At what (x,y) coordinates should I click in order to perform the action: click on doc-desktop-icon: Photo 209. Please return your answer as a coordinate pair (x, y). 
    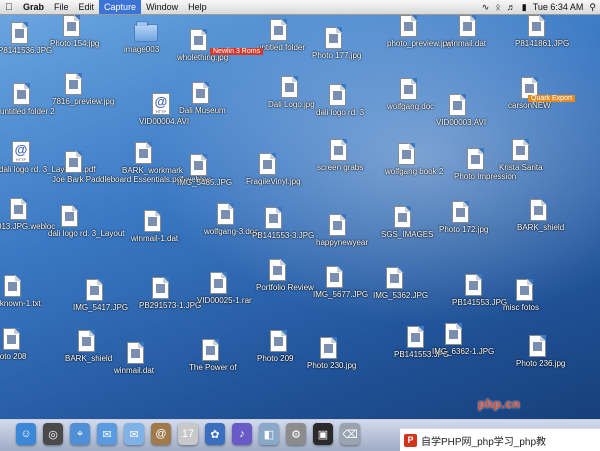
    Looking at the image, I should click on (275, 346).